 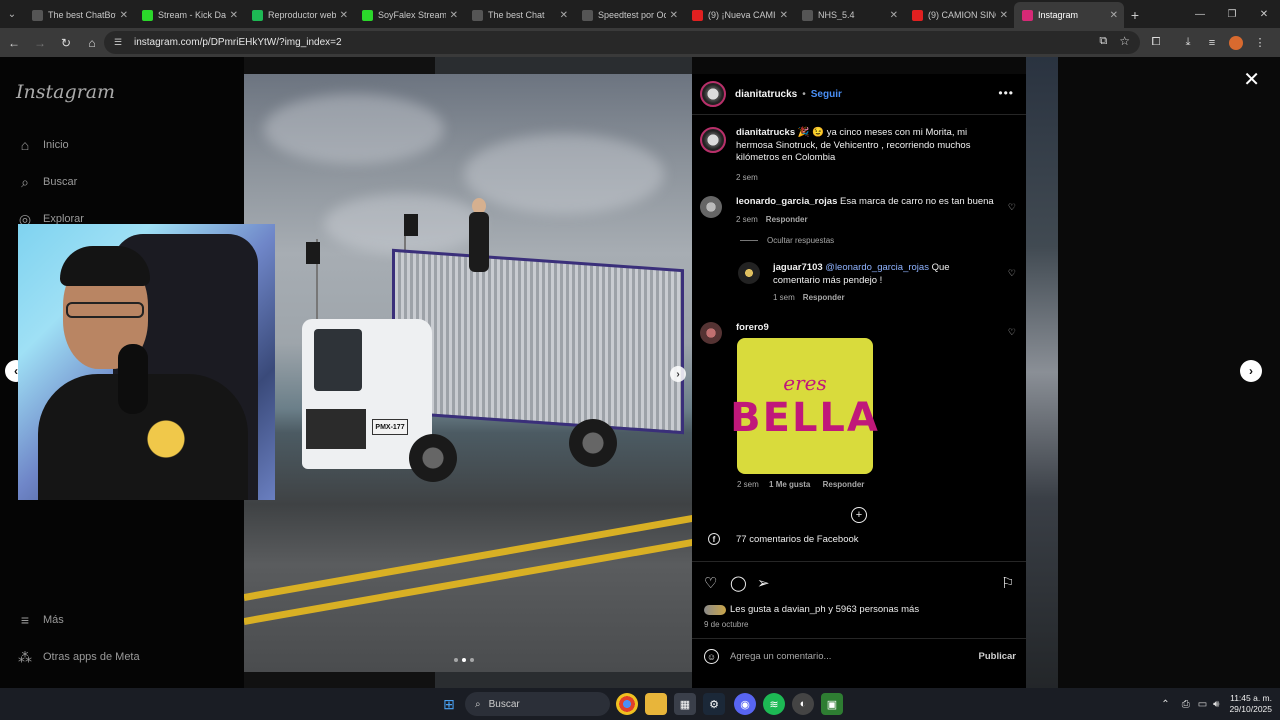 I want to click on download-icon: ⤓, so click(x=1188, y=42).